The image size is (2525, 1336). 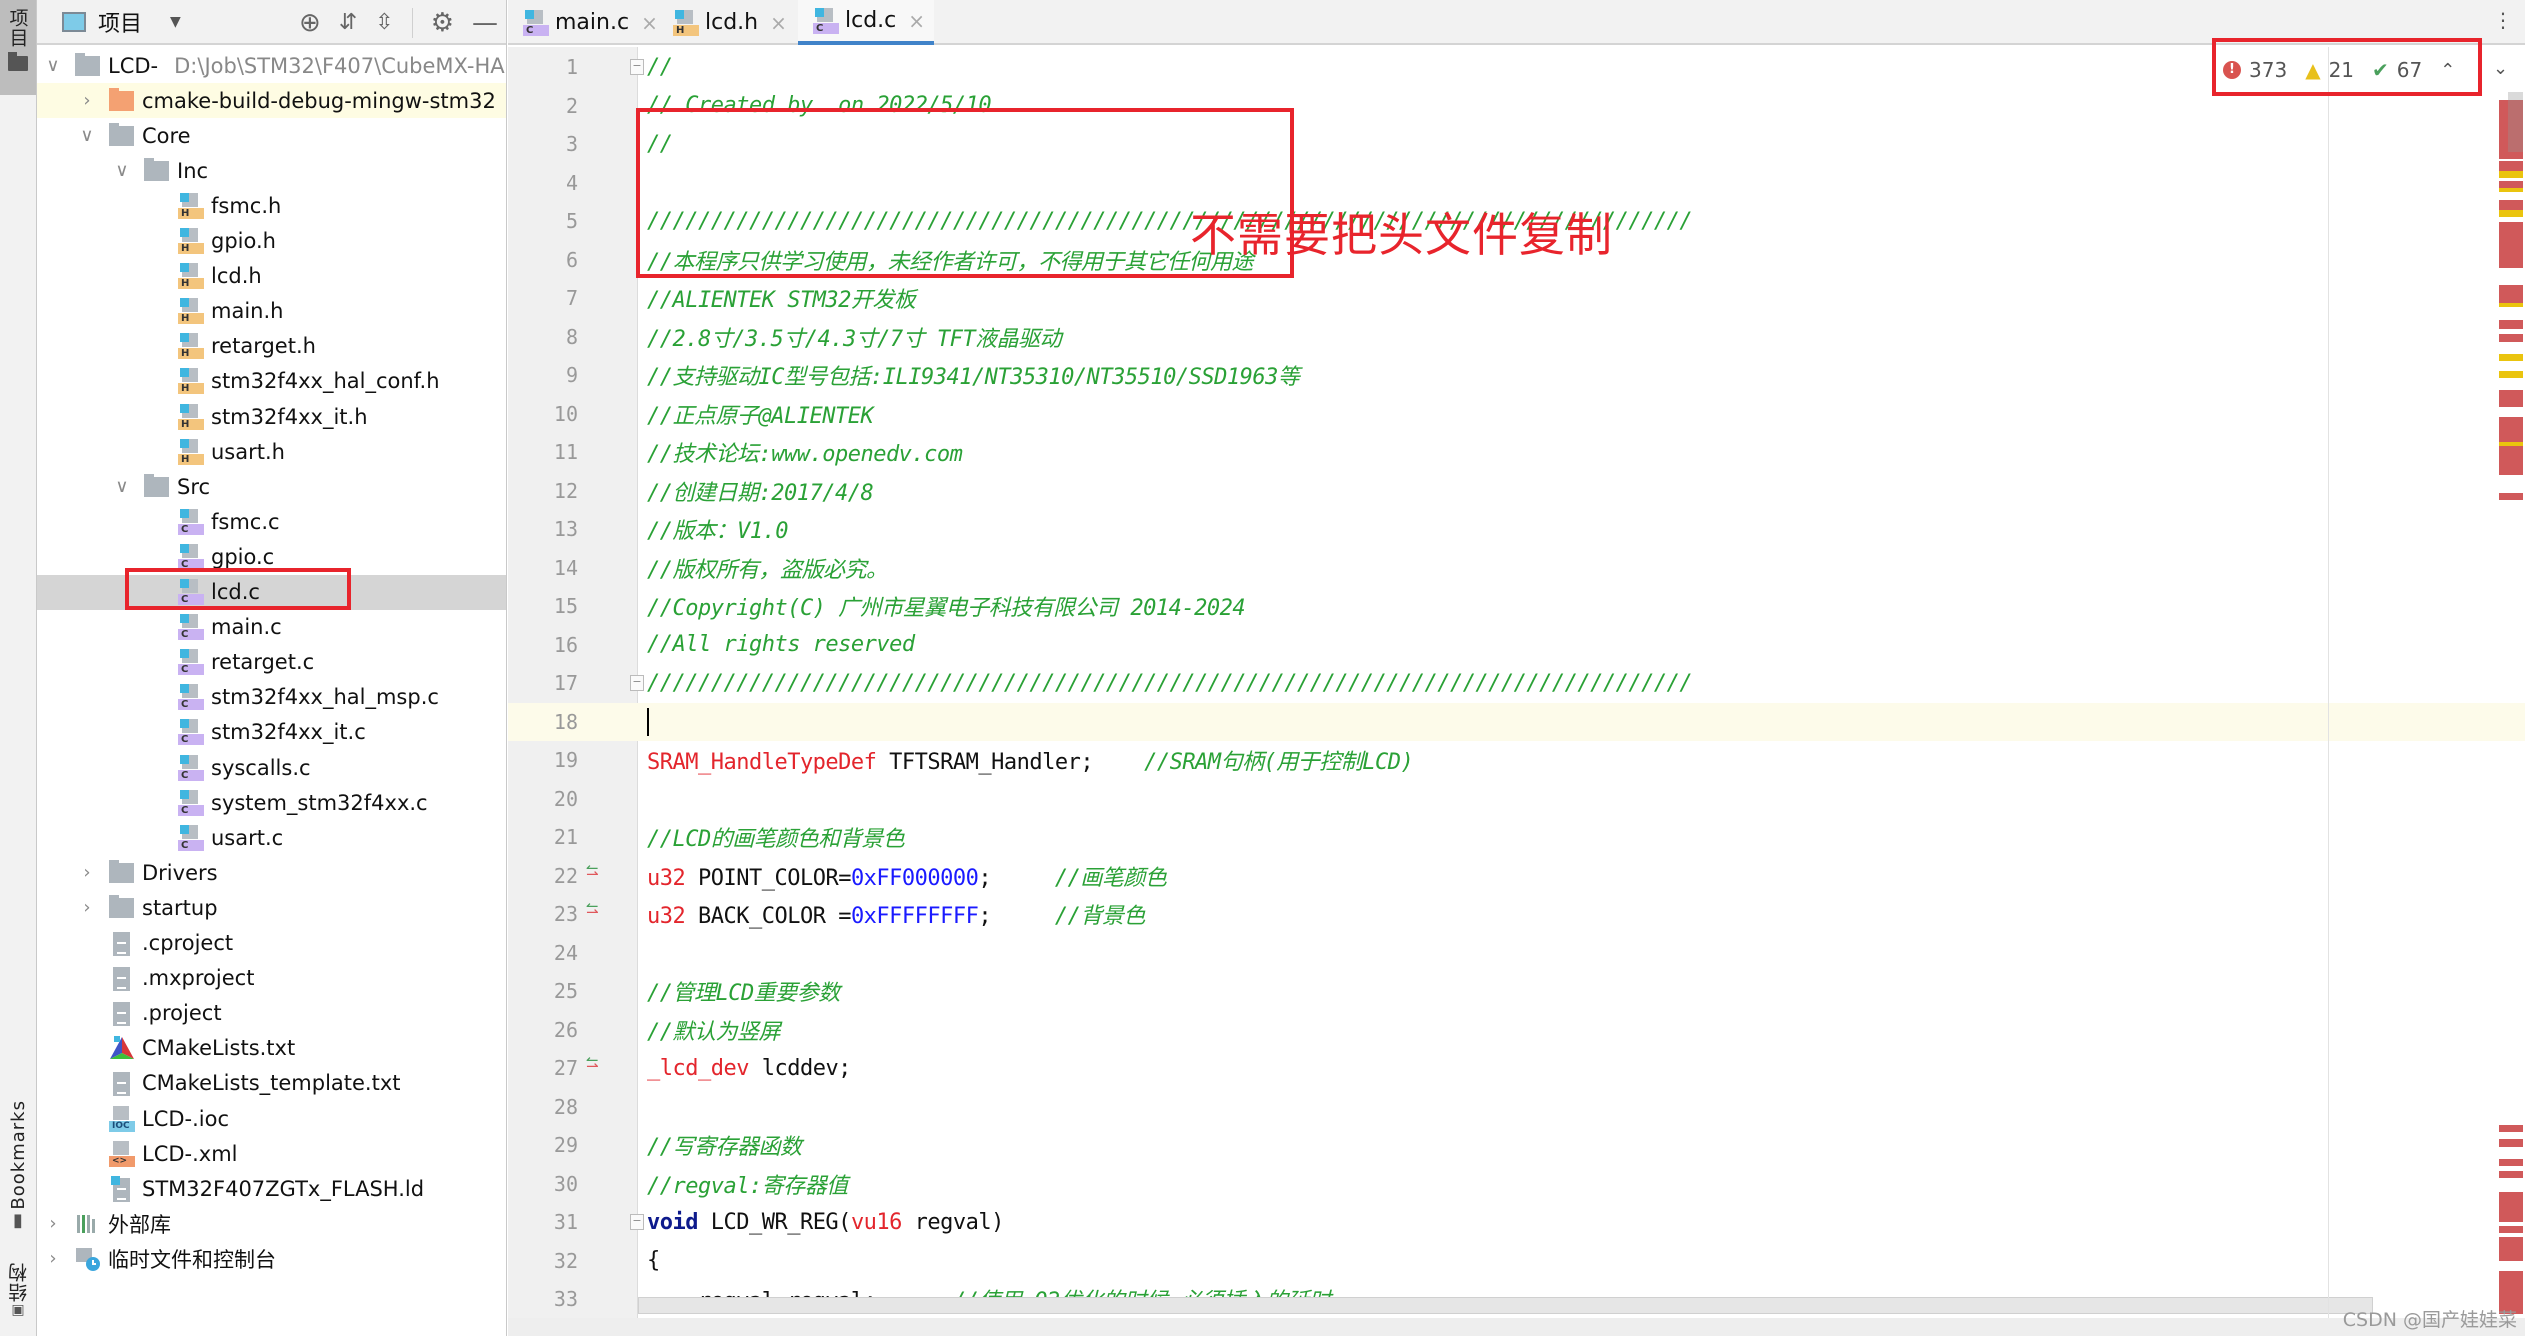 What do you see at coordinates (1516, 414) in the screenshot?
I see `code-line: 10 //正点原子@ALIENTEK` at bounding box center [1516, 414].